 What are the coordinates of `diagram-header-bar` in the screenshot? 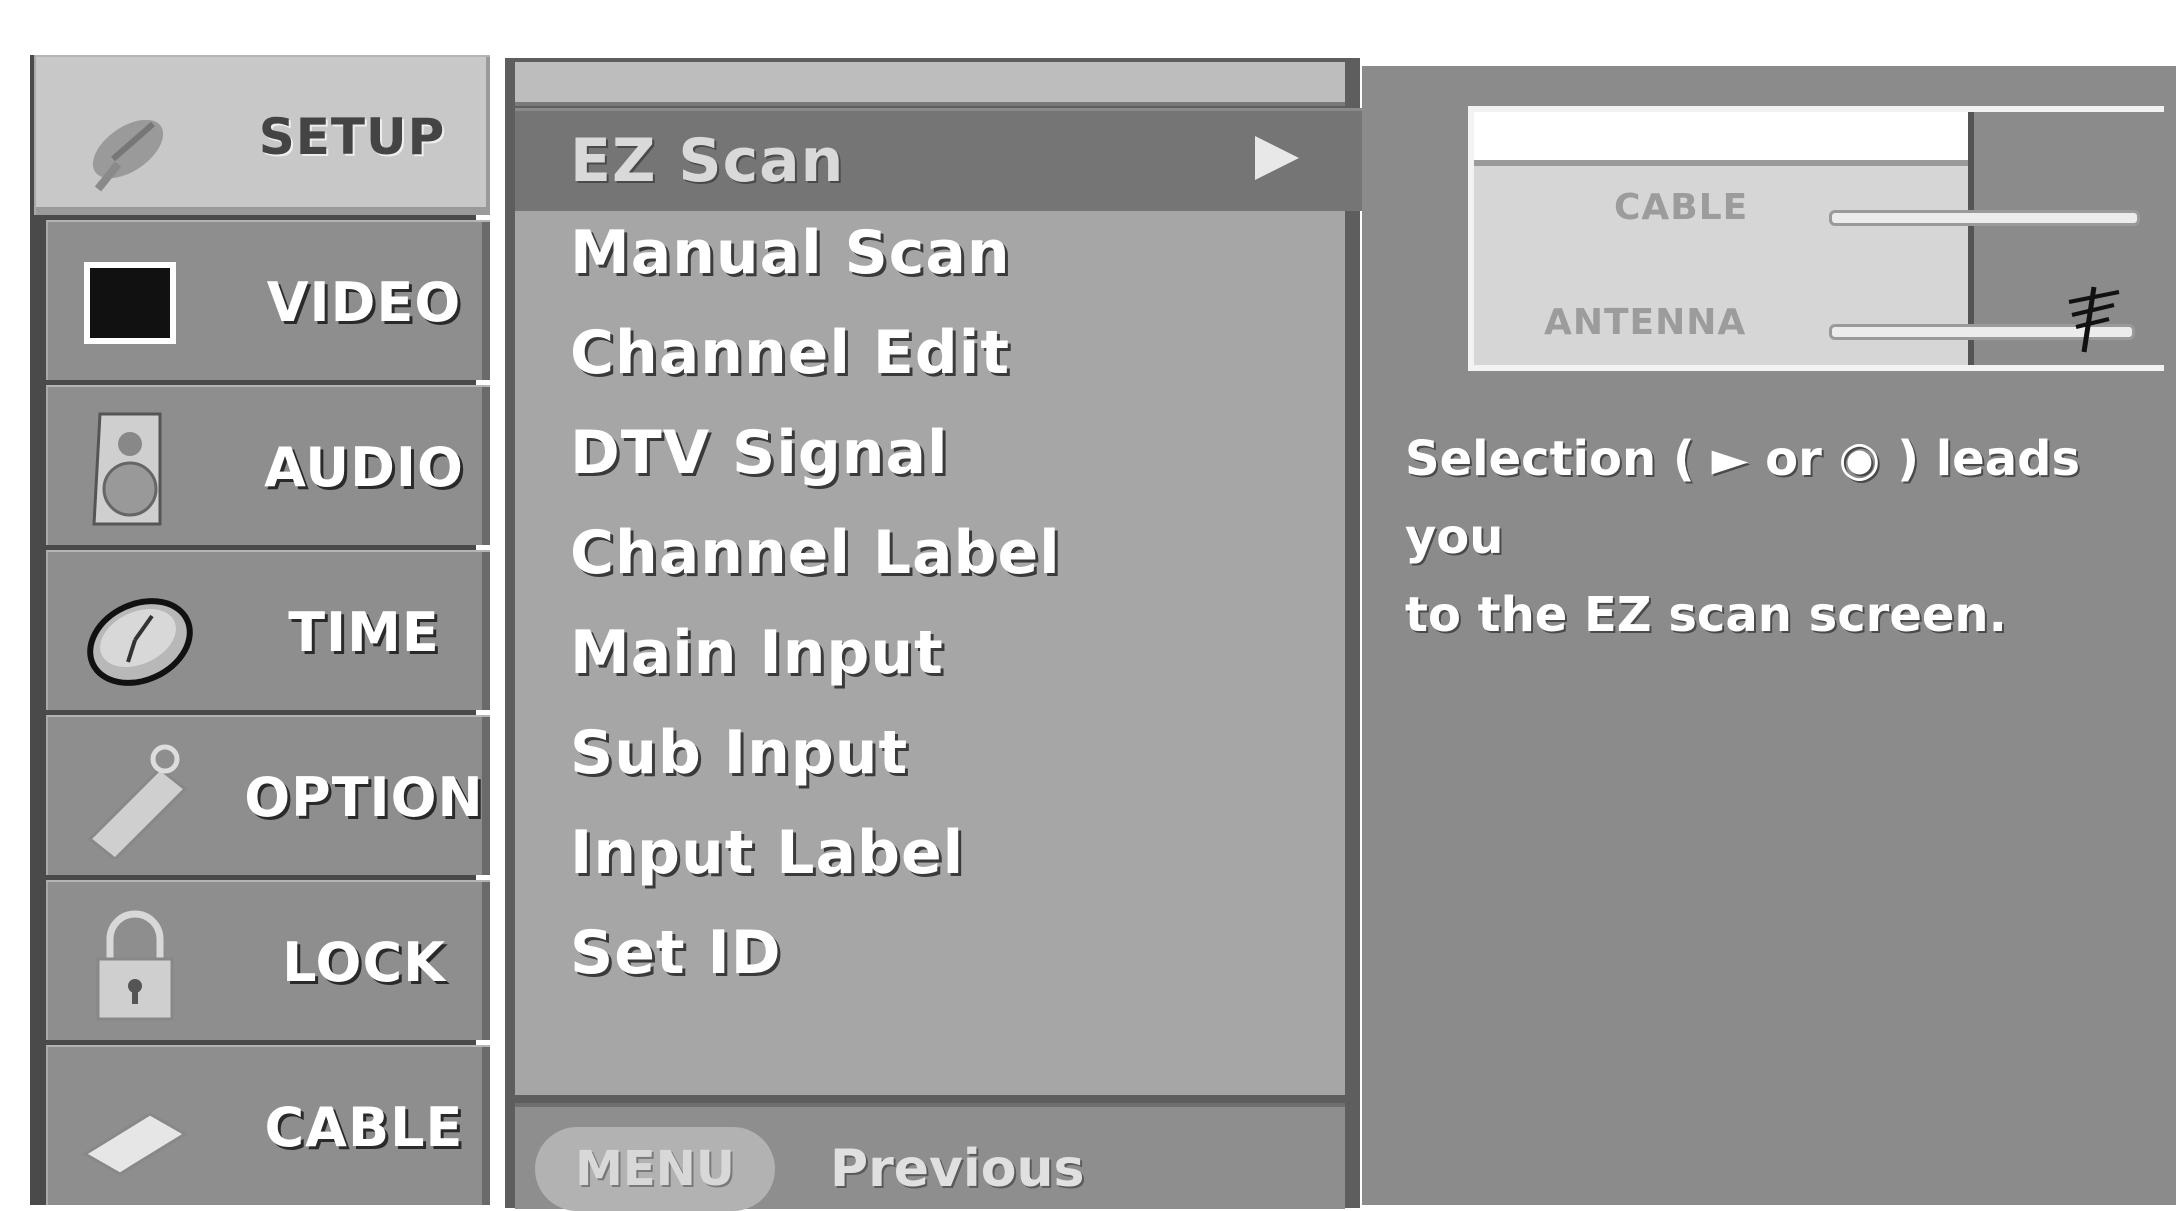 It's located at (1721, 139).